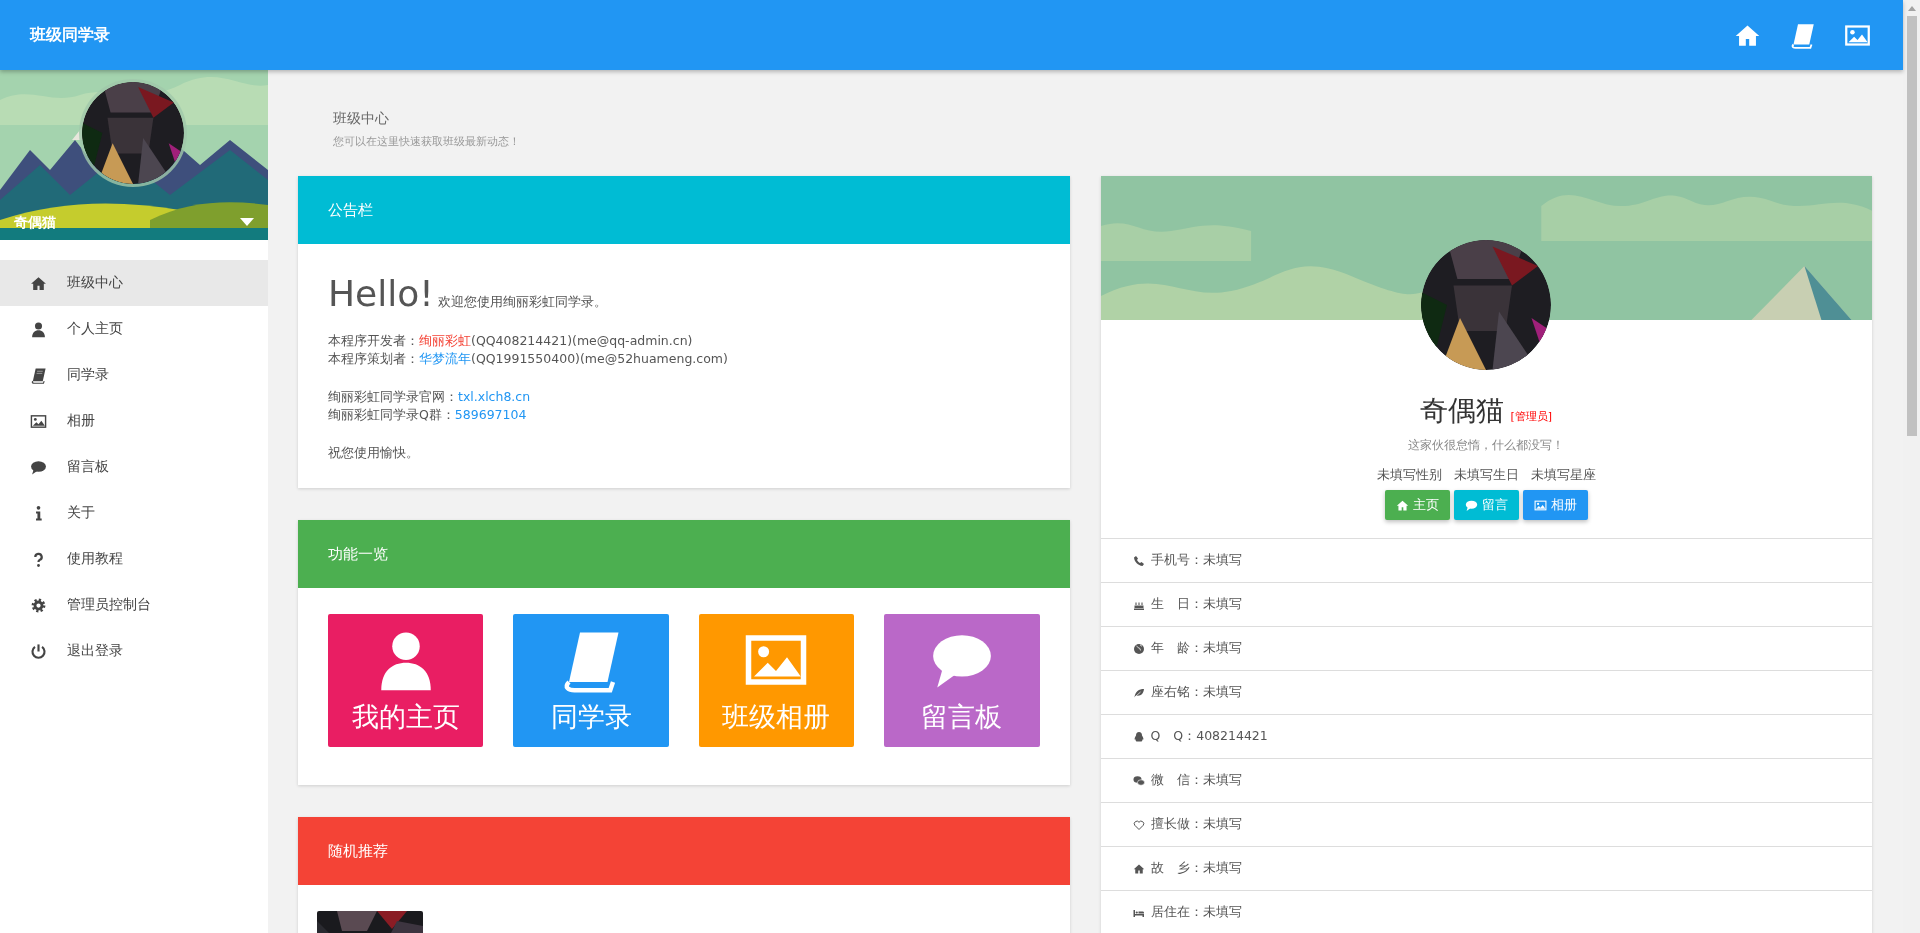 The image size is (1920, 933). I want to click on profile-field: 年 龄：未填写, so click(1196, 648).